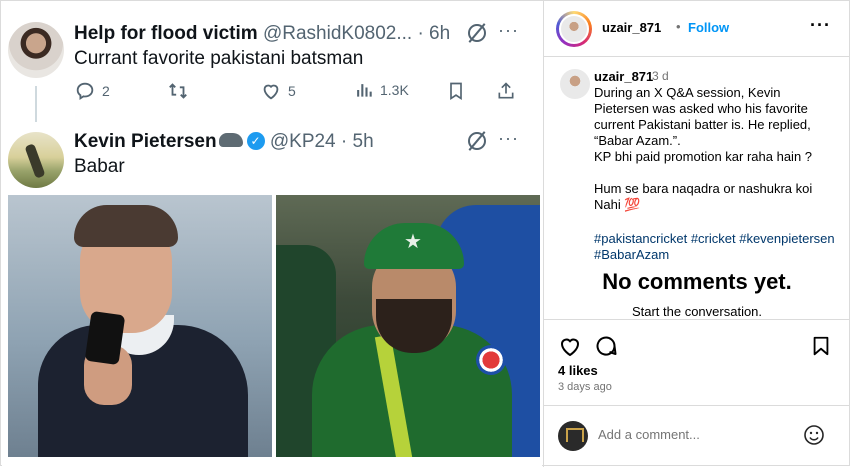  Describe the element at coordinates (292, 91) in the screenshot. I see `like-count: 5` at that location.